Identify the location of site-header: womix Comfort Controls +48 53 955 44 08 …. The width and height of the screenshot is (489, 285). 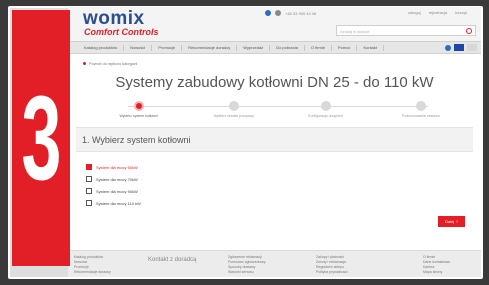
(274, 24).